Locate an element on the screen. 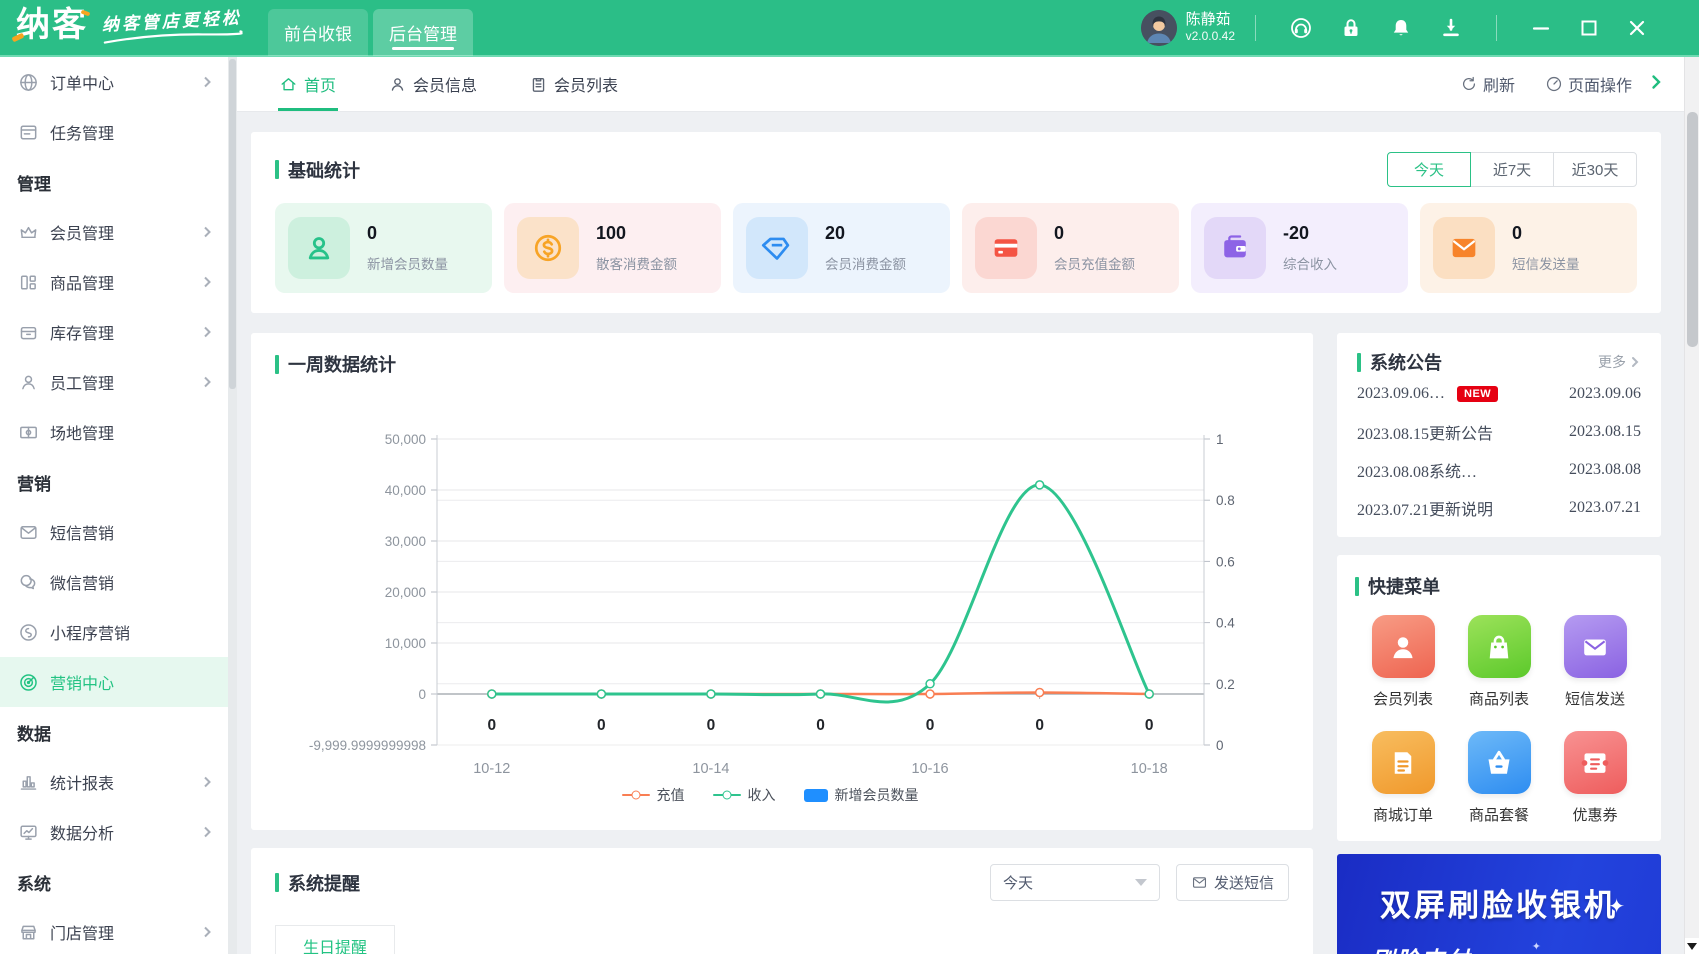 This screenshot has height=954, width=1699. quick-goods-combo: 商品套餐 is located at coordinates (1499, 778).